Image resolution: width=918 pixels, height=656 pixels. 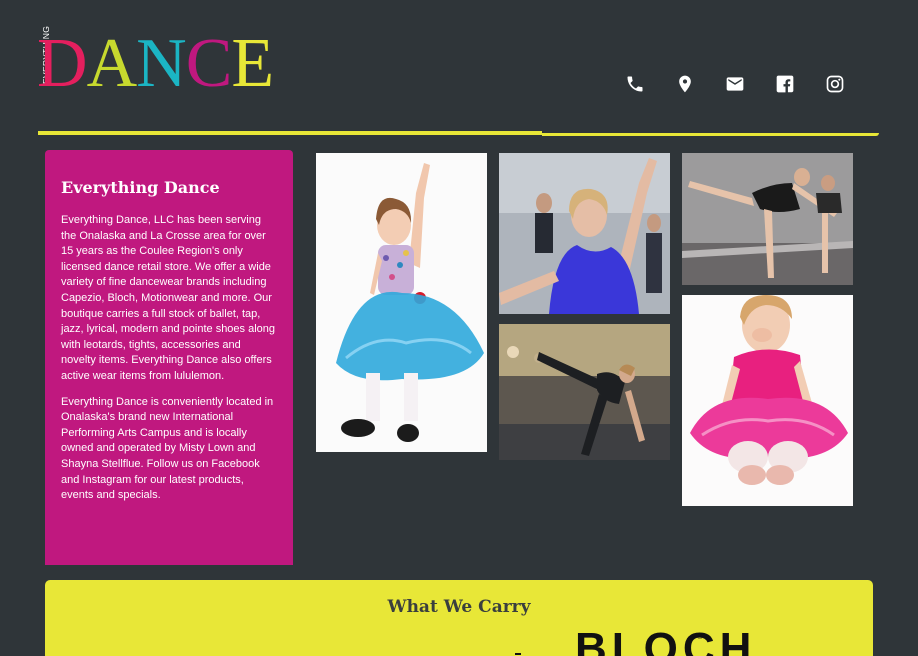 What do you see at coordinates (584, 233) in the screenshot?
I see `photo-dancer-blue-leotard` at bounding box center [584, 233].